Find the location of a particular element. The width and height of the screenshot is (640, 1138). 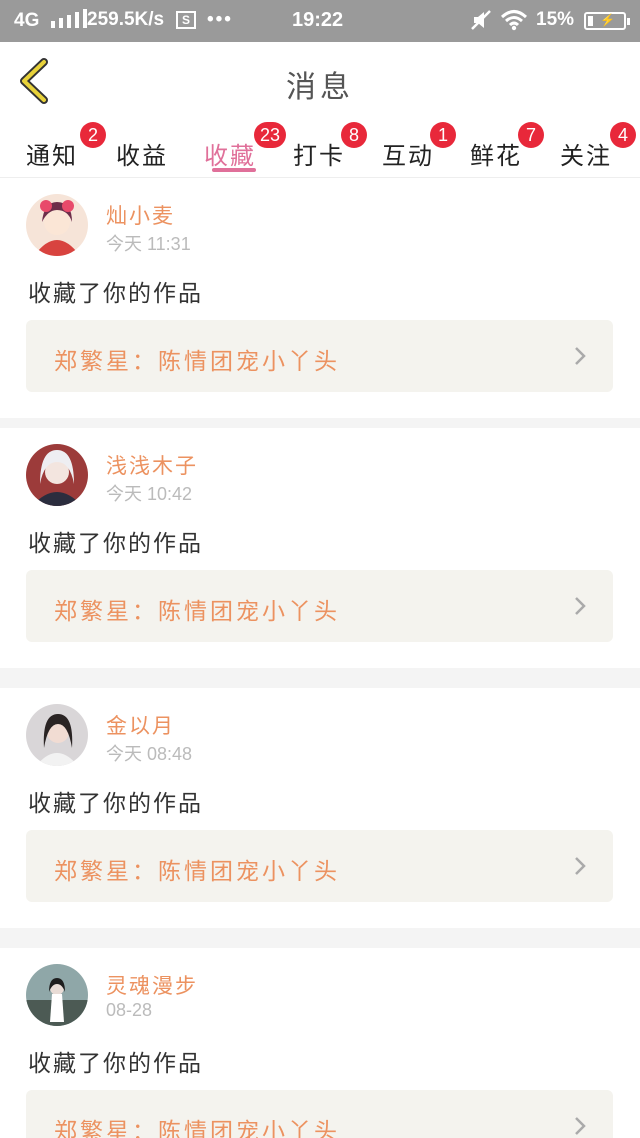

charging-icon: ⚡ is located at coordinates (607, 20).